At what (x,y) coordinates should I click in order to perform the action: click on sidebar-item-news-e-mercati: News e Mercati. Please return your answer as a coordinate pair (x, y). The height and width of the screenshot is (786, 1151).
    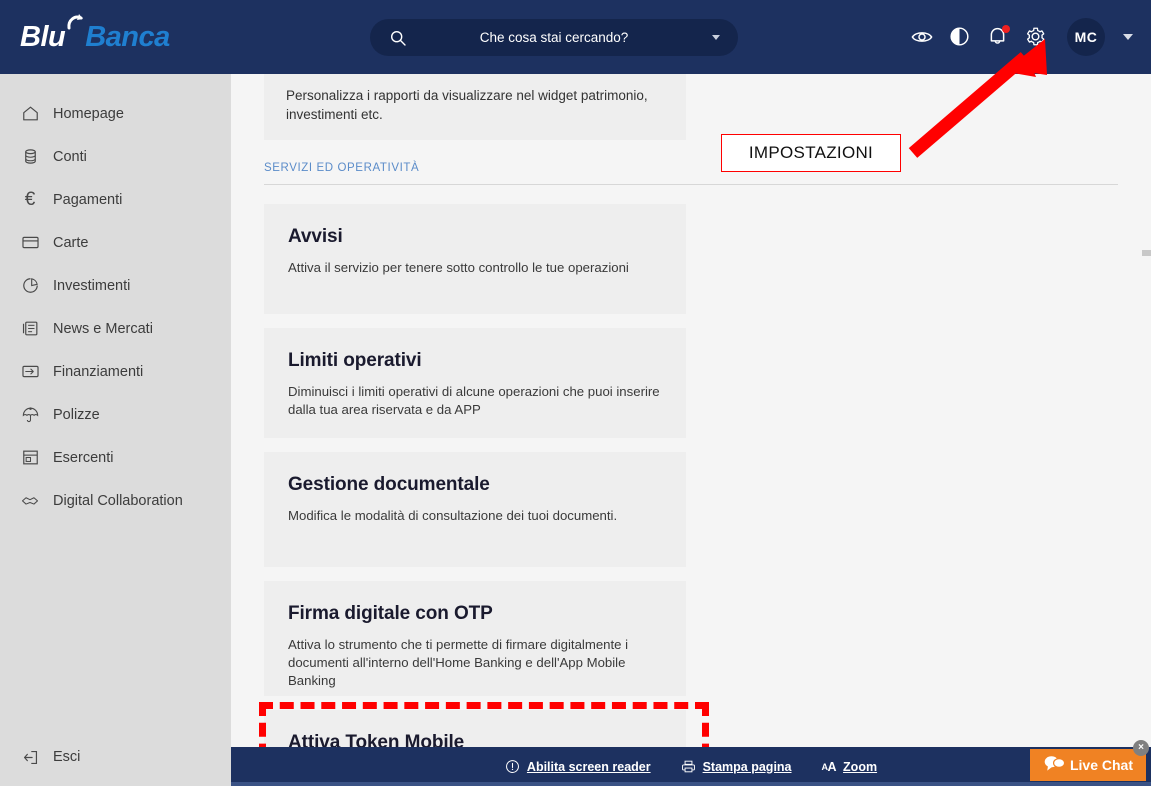
    Looking at the image, I should click on (115, 328).